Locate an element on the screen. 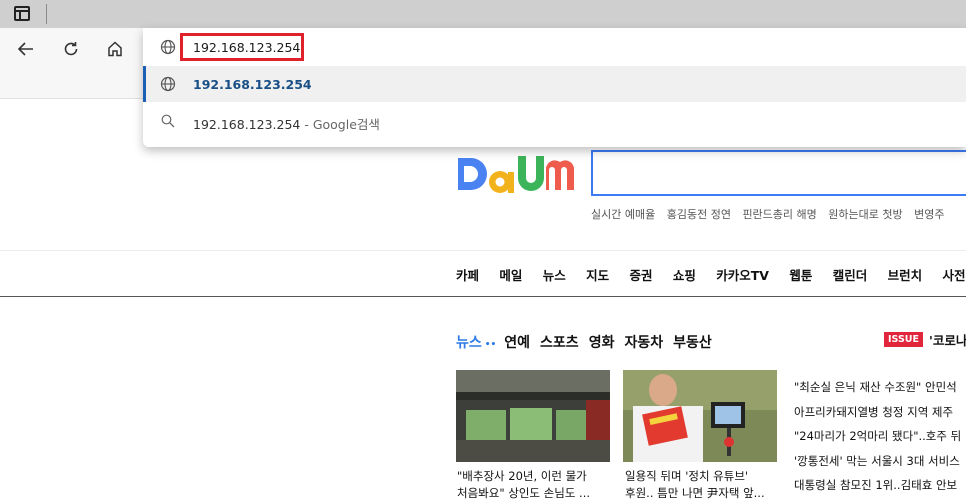 The height and width of the screenshot is (503, 966). trend-item: 홍김동전 정연 is located at coordinates (699, 214).